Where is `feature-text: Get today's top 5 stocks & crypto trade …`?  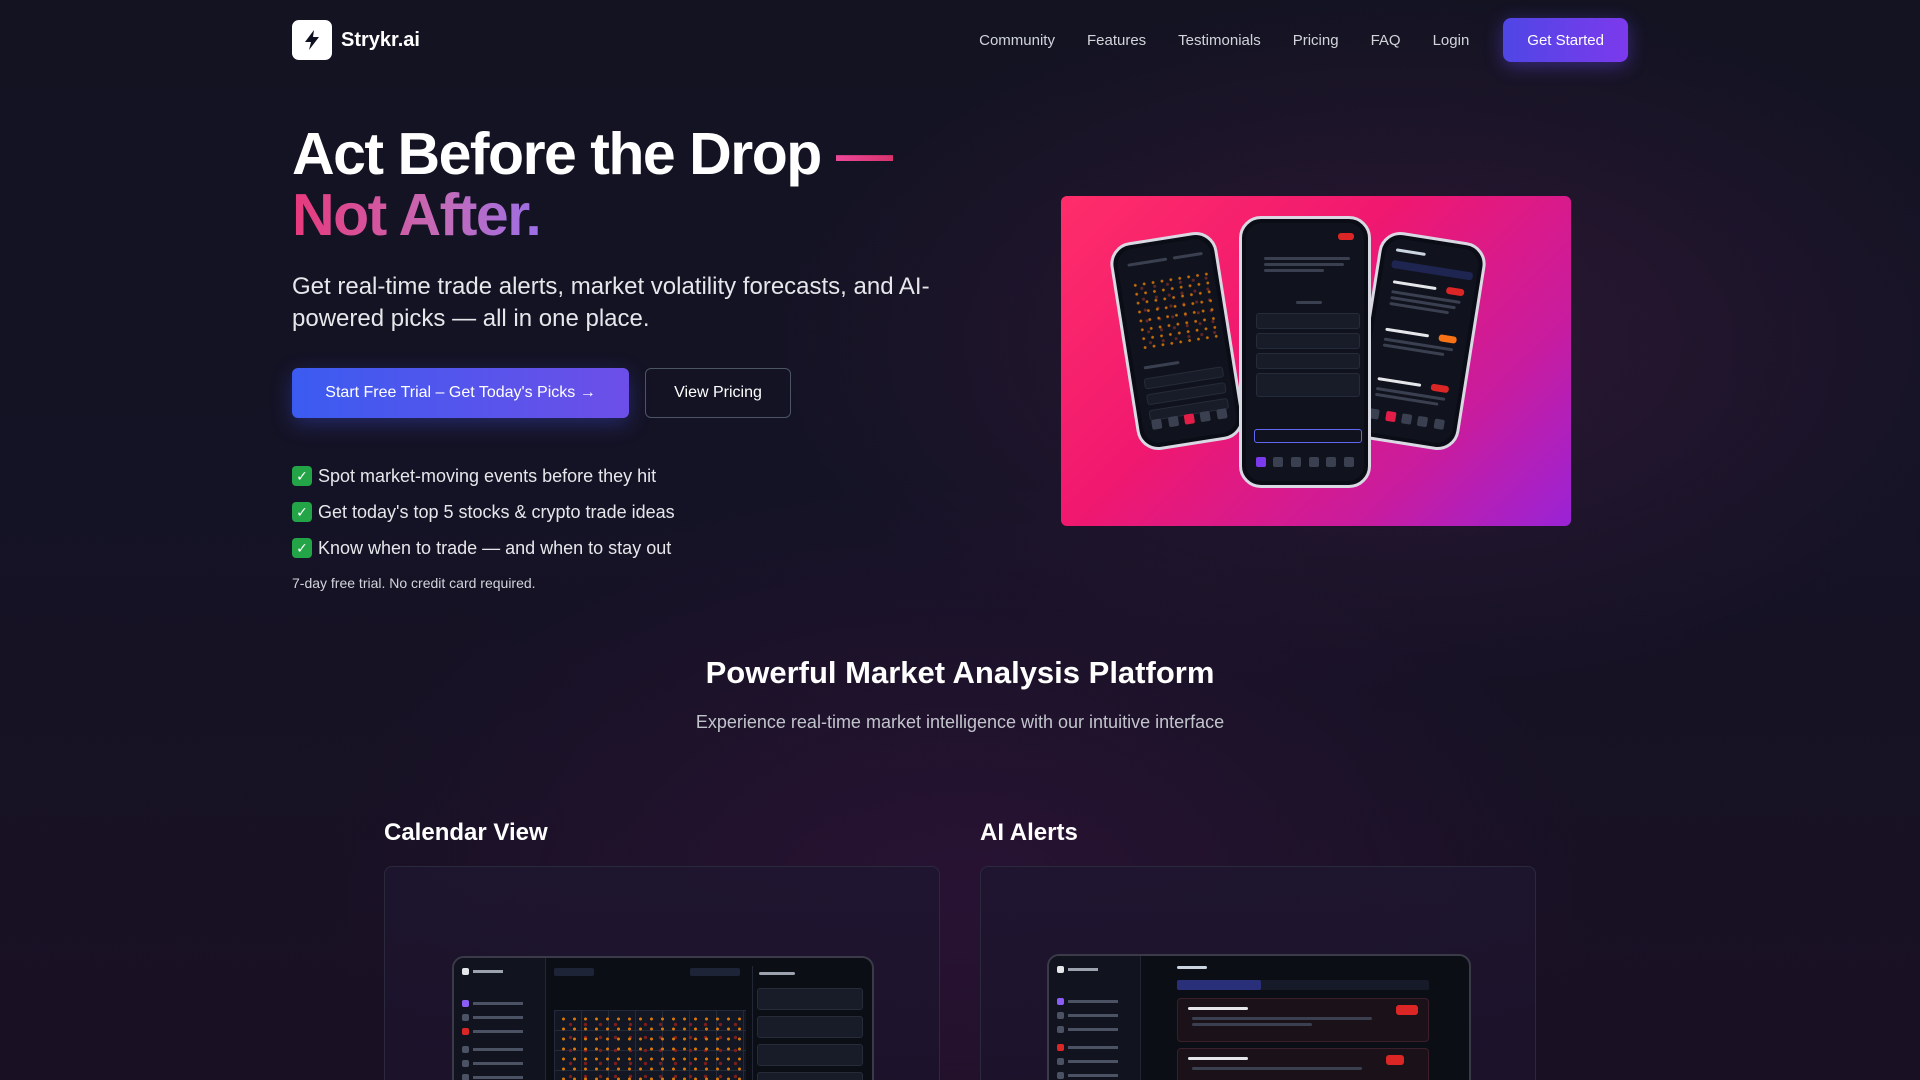 feature-text: Get today's top 5 stocks & crypto trade … is located at coordinates (496, 511).